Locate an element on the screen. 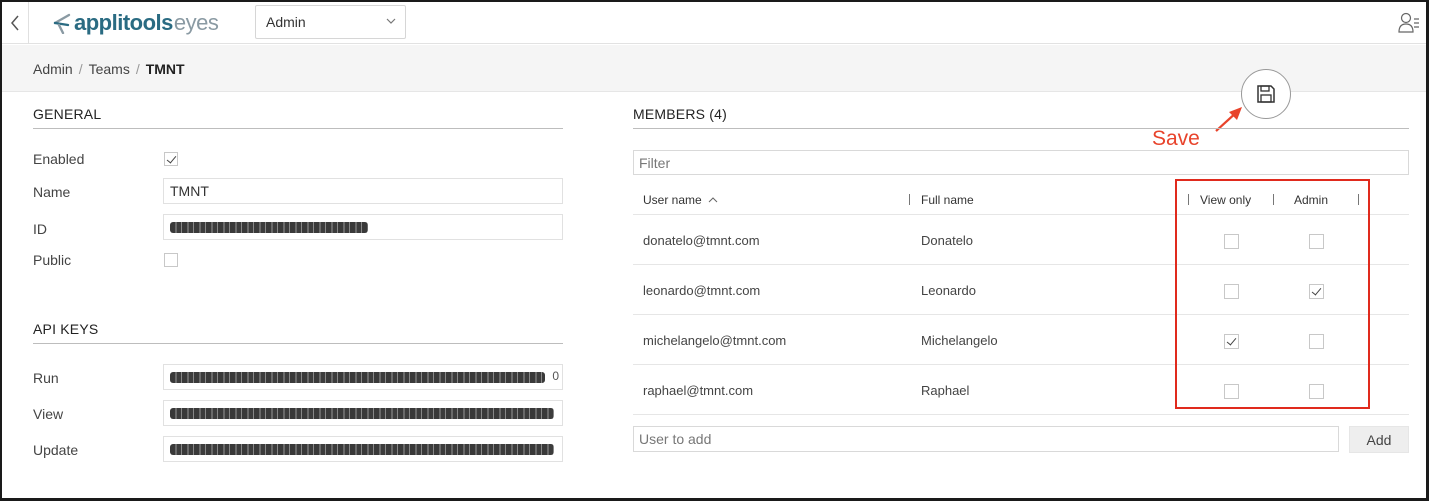 The width and height of the screenshot is (1429, 501). column-header-user-name: User name is located at coordinates (680, 200).